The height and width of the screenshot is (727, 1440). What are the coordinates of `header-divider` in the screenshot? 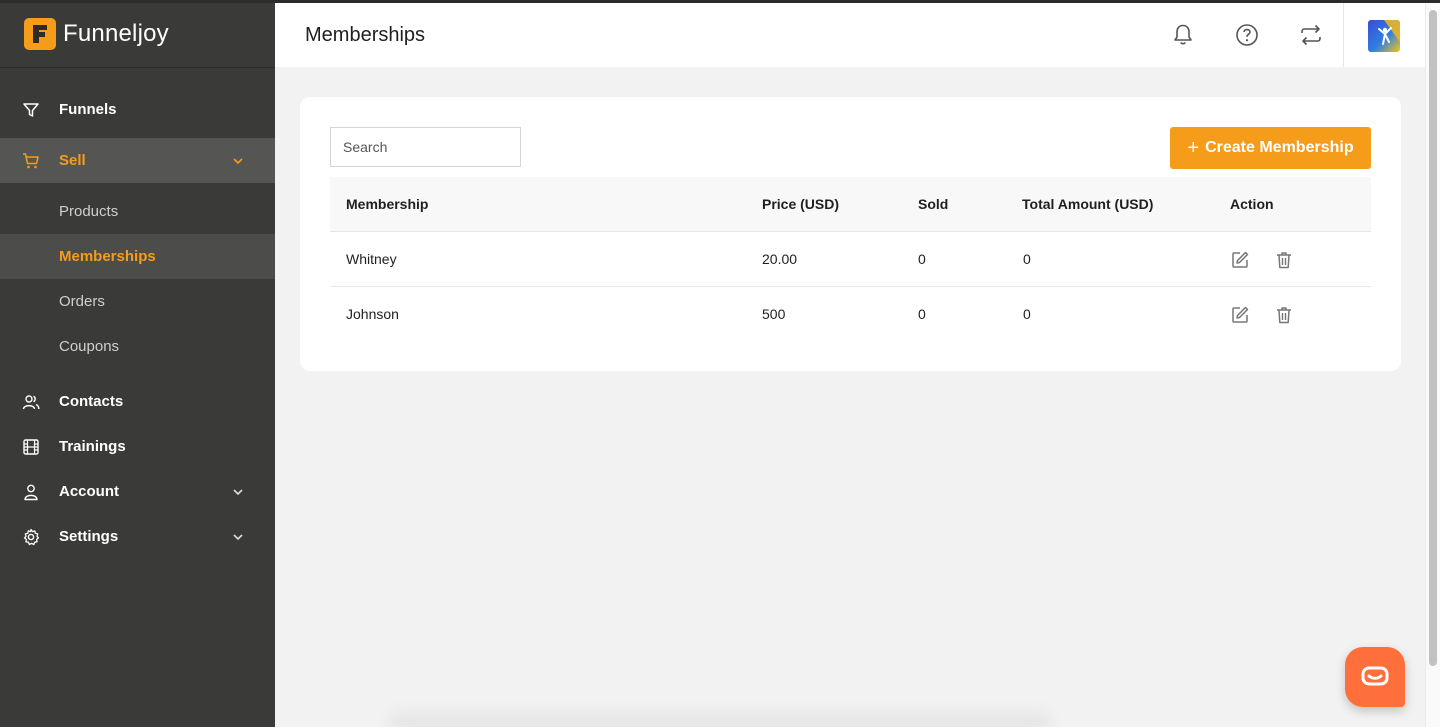 It's located at (1343, 35).